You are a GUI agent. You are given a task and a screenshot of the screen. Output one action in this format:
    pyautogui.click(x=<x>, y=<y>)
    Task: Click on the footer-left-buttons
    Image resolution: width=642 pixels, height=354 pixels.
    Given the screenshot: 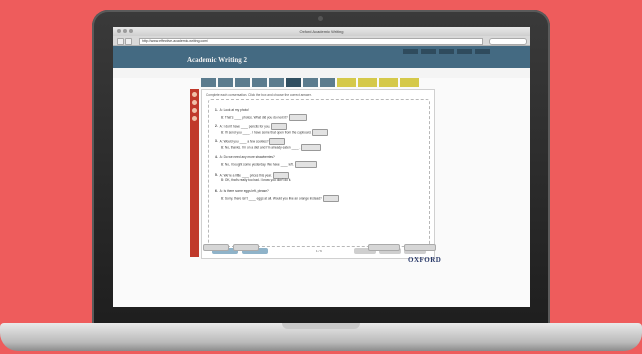 What is the action you would take?
    pyautogui.click(x=231, y=247)
    